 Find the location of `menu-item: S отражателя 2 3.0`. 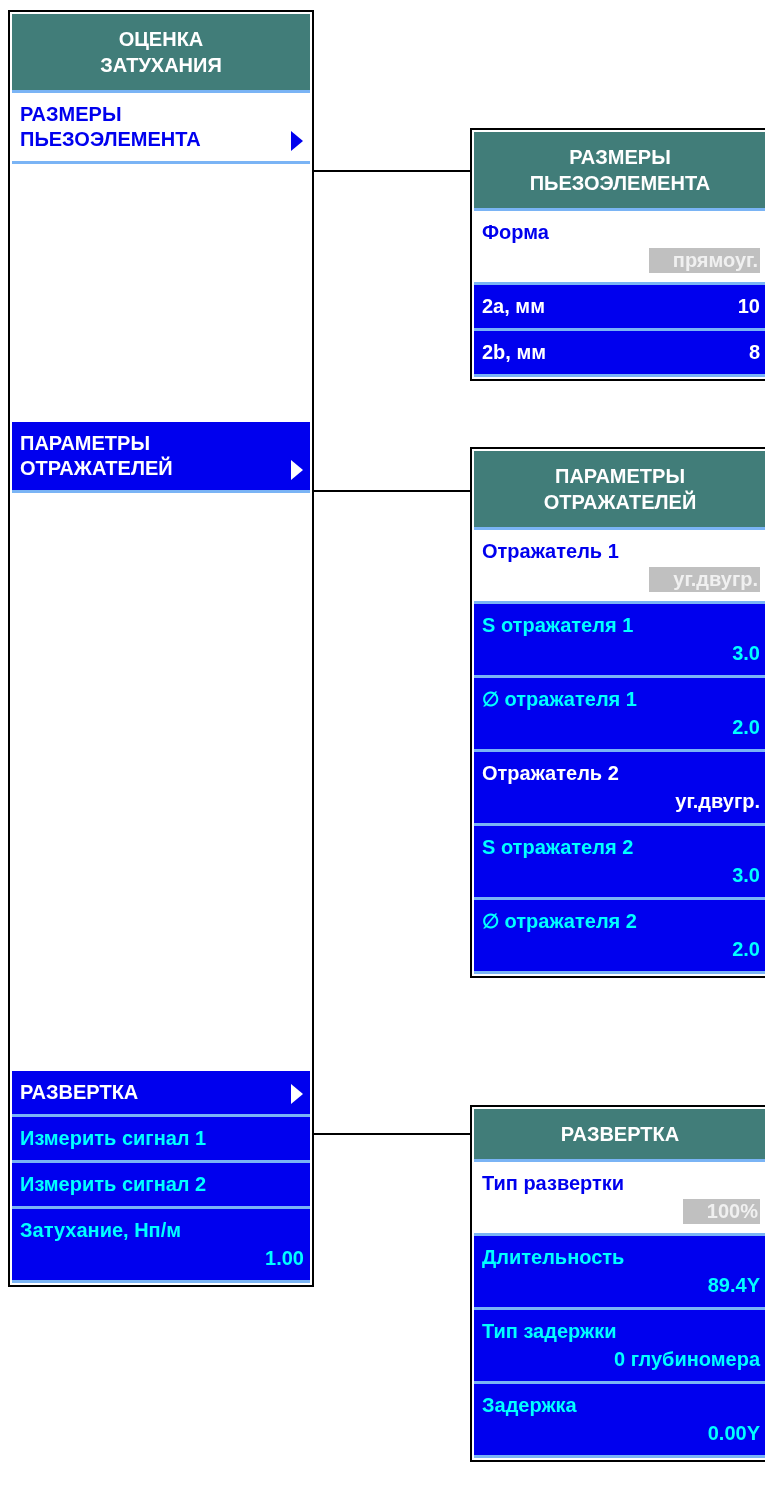

menu-item: S отражателя 2 3.0 is located at coordinates (619, 863).